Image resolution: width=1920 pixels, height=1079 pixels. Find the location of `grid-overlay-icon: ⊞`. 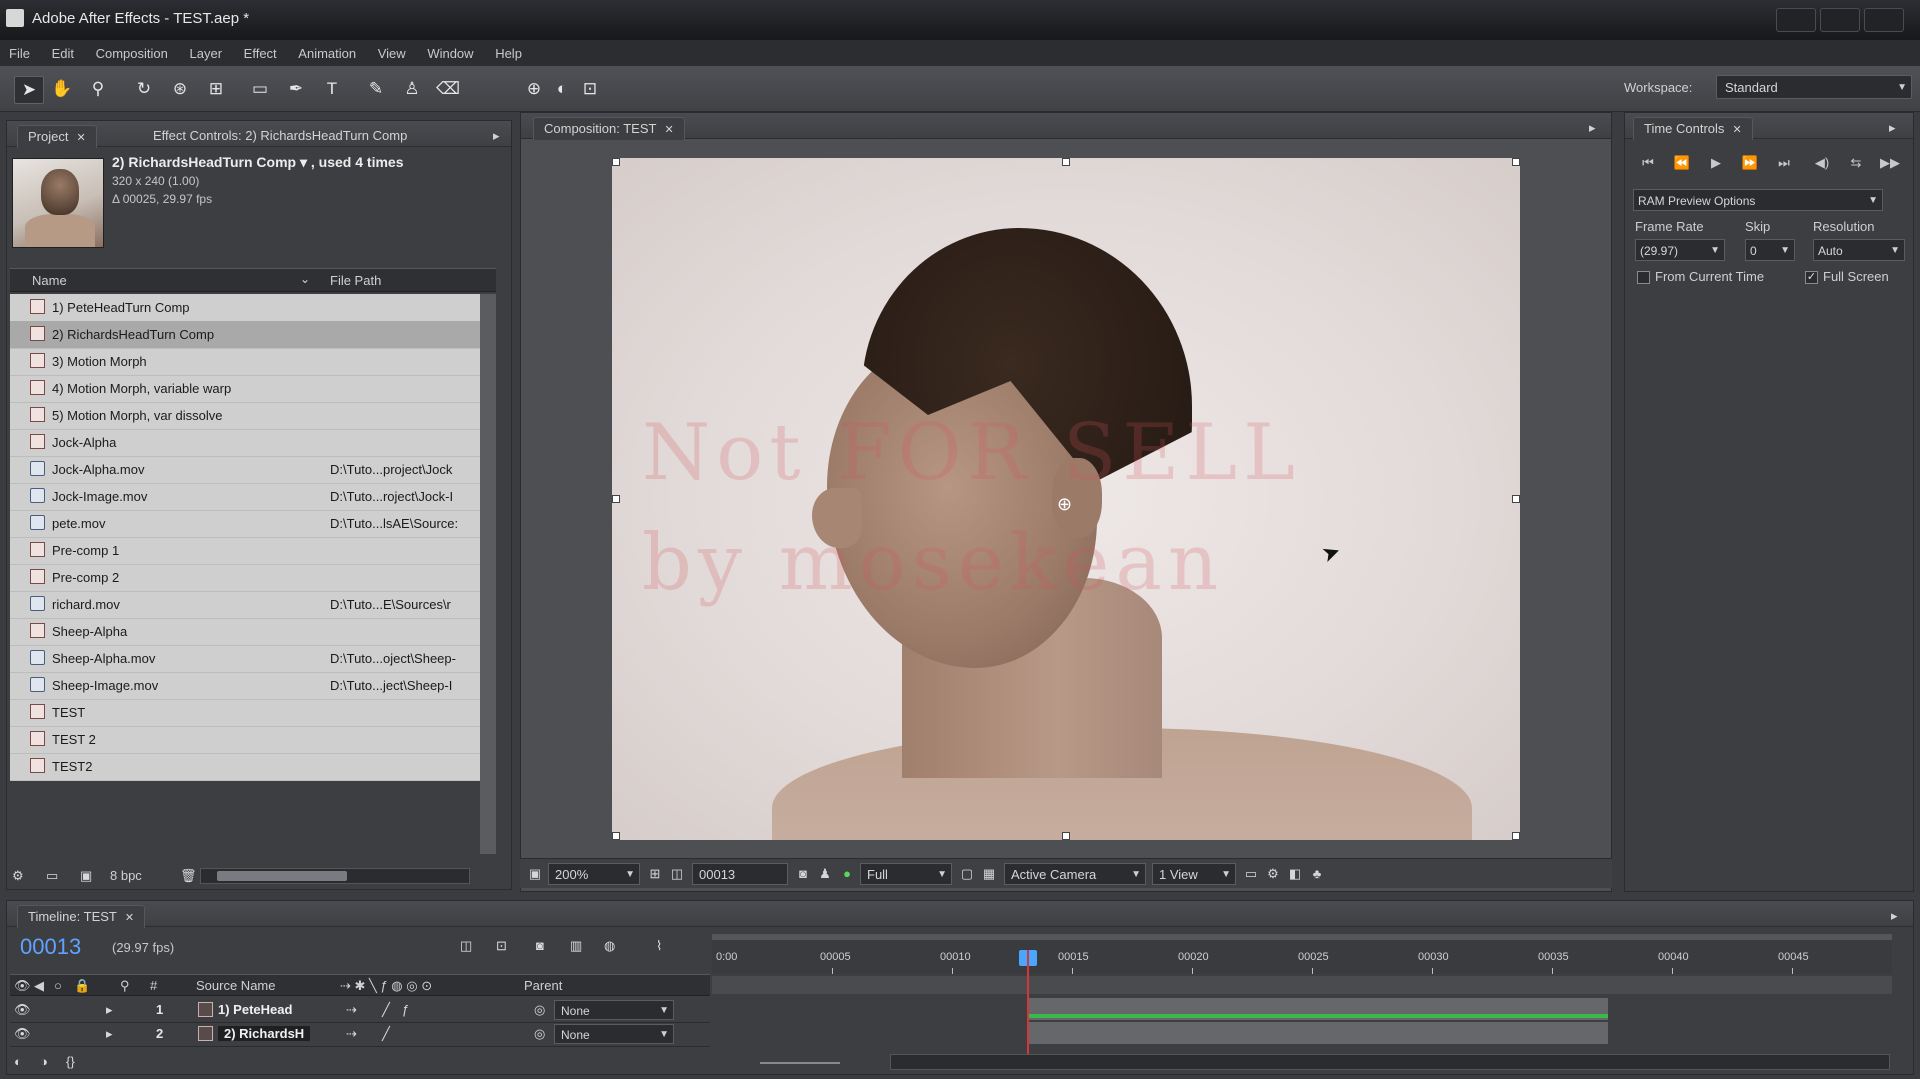

grid-overlay-icon: ⊞ is located at coordinates (655, 874).